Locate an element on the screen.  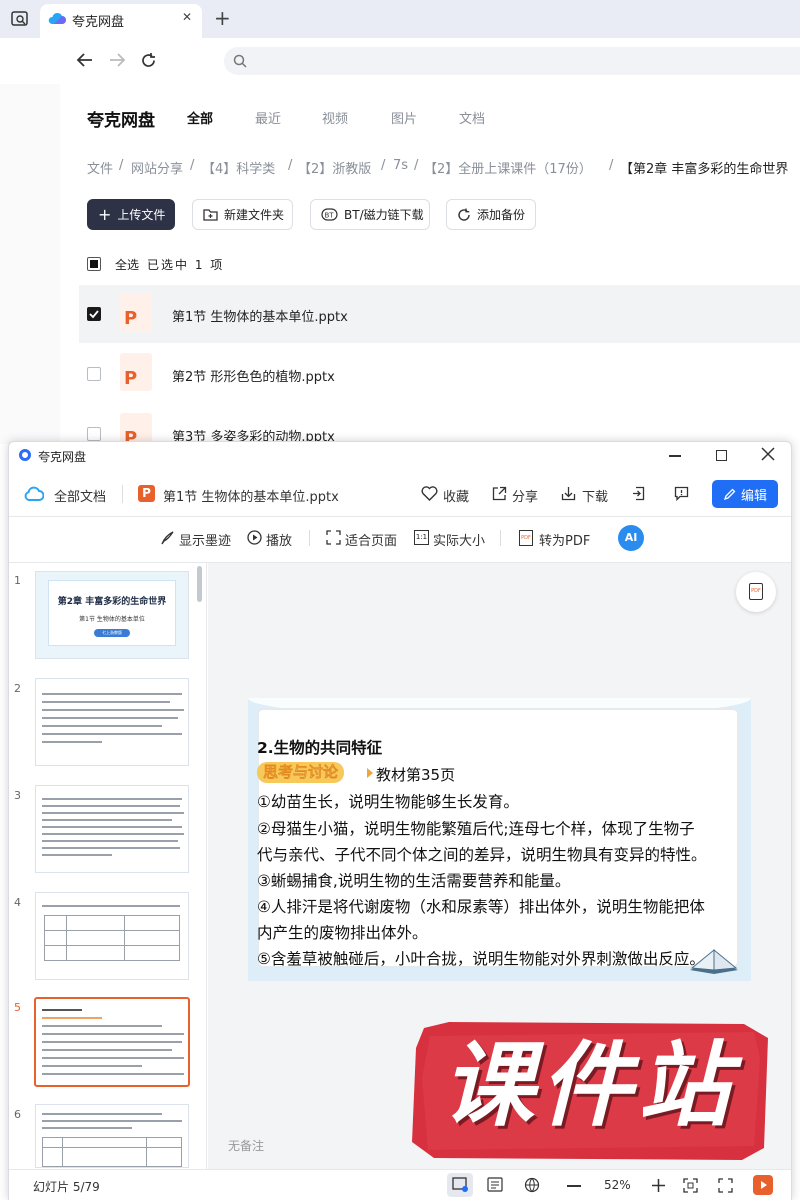
tab-docs: 文档 is located at coordinates (472, 117).